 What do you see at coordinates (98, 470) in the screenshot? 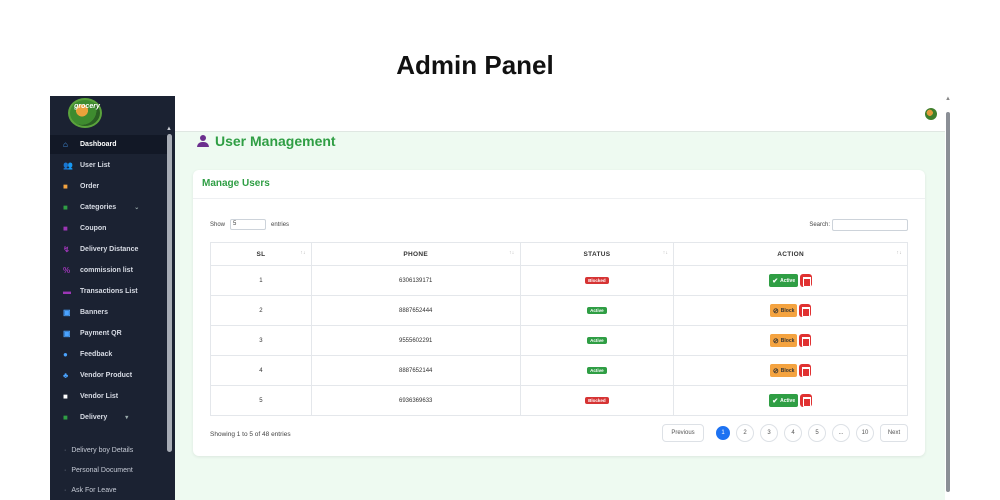
I see `sidebar-subitem-personal-document: Personal Document` at bounding box center [98, 470].